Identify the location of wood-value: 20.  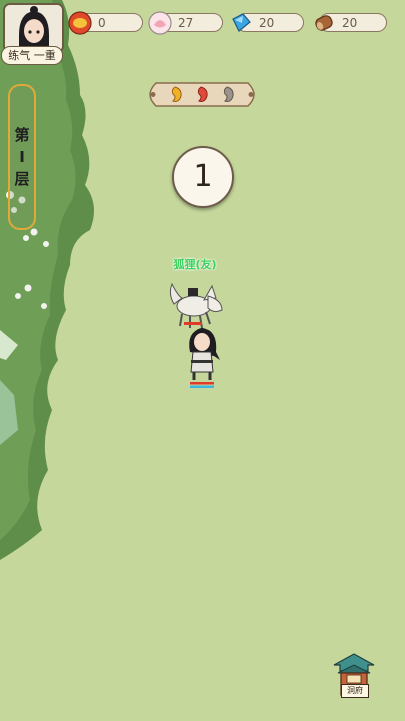
(350, 23).